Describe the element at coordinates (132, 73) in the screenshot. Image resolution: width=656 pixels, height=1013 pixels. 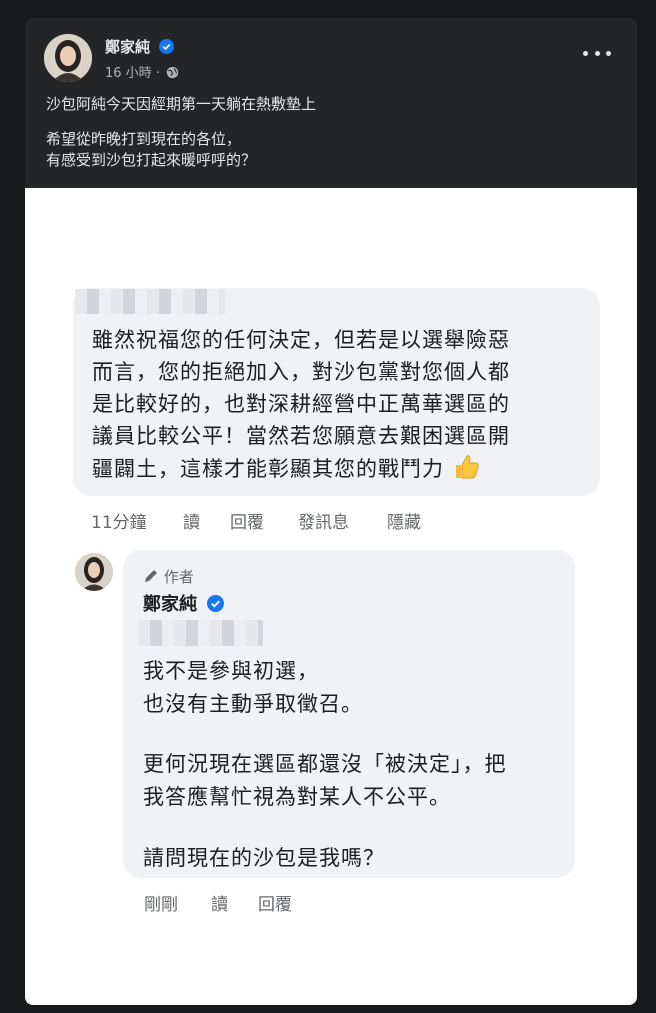
I see `post-time-text: 16 小時 ·` at that location.